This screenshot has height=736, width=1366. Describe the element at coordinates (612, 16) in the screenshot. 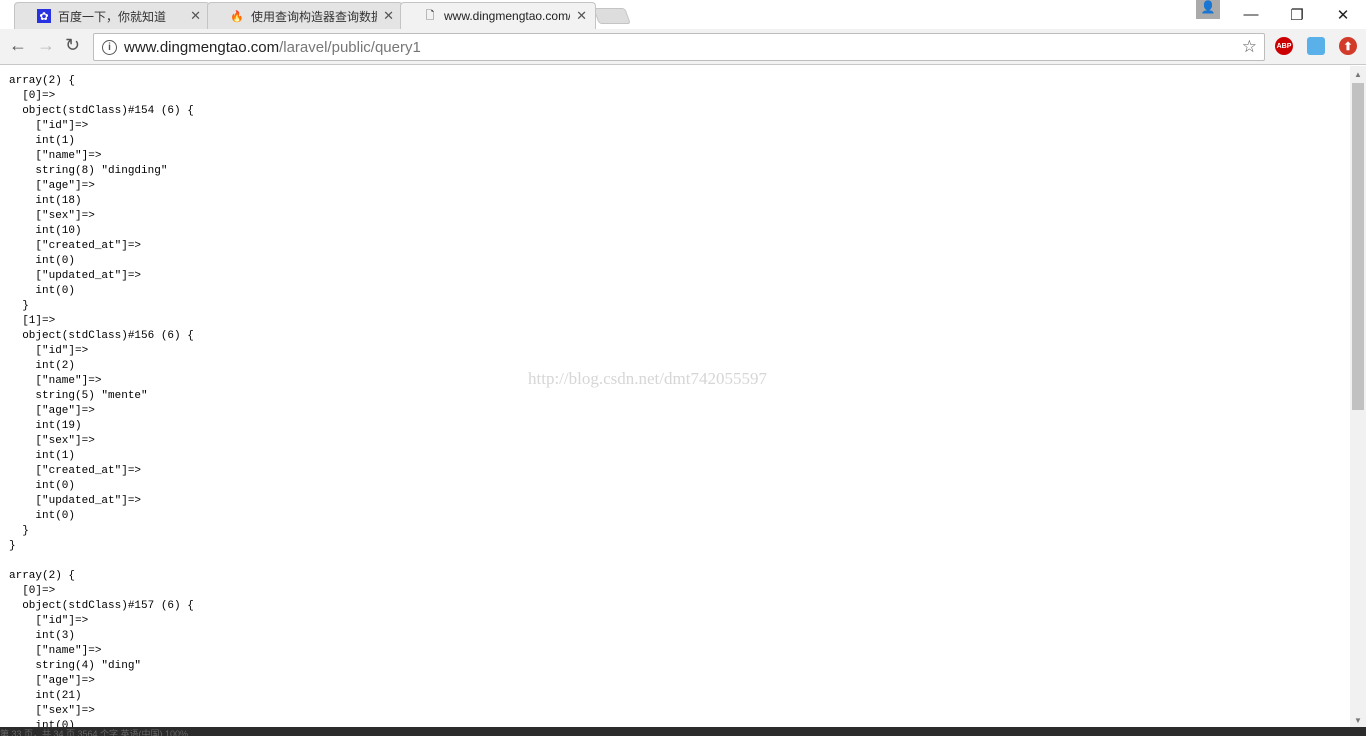

I see `new-tab-button` at that location.